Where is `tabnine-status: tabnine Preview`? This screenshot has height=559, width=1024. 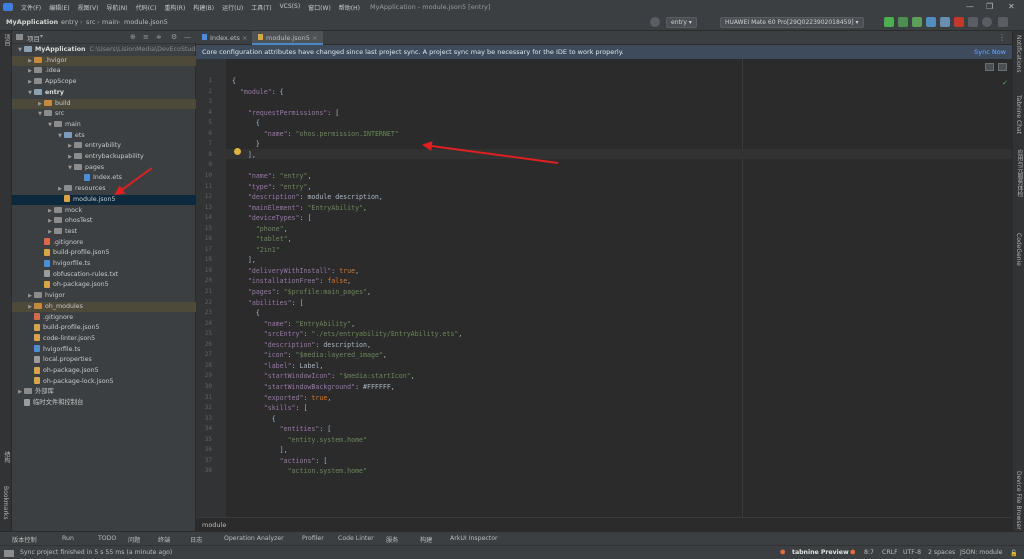 tabnine-status: tabnine Preview is located at coordinates (820, 552).